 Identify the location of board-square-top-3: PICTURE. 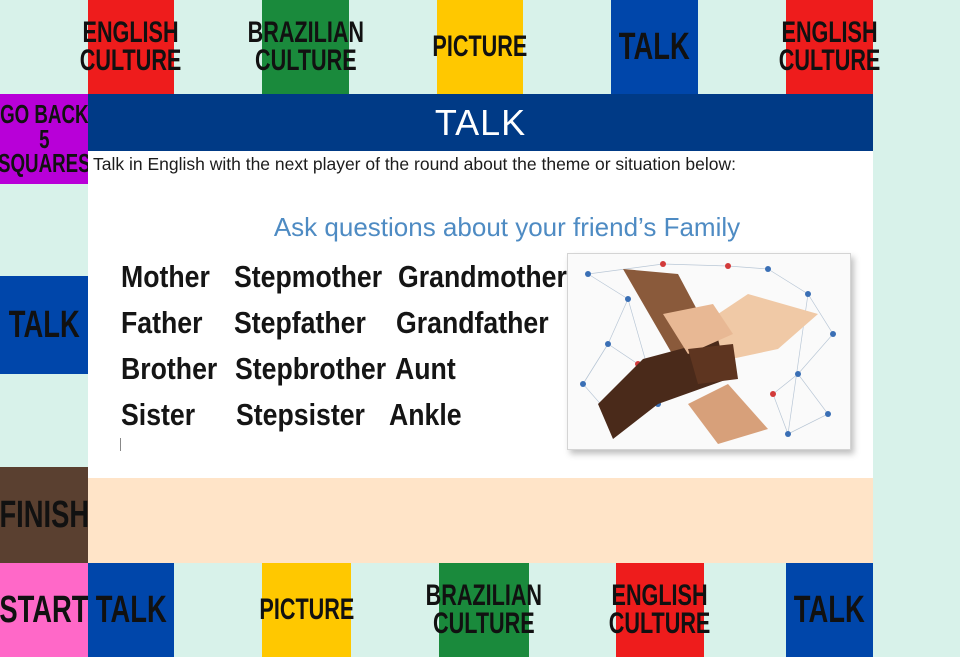
(480, 47).